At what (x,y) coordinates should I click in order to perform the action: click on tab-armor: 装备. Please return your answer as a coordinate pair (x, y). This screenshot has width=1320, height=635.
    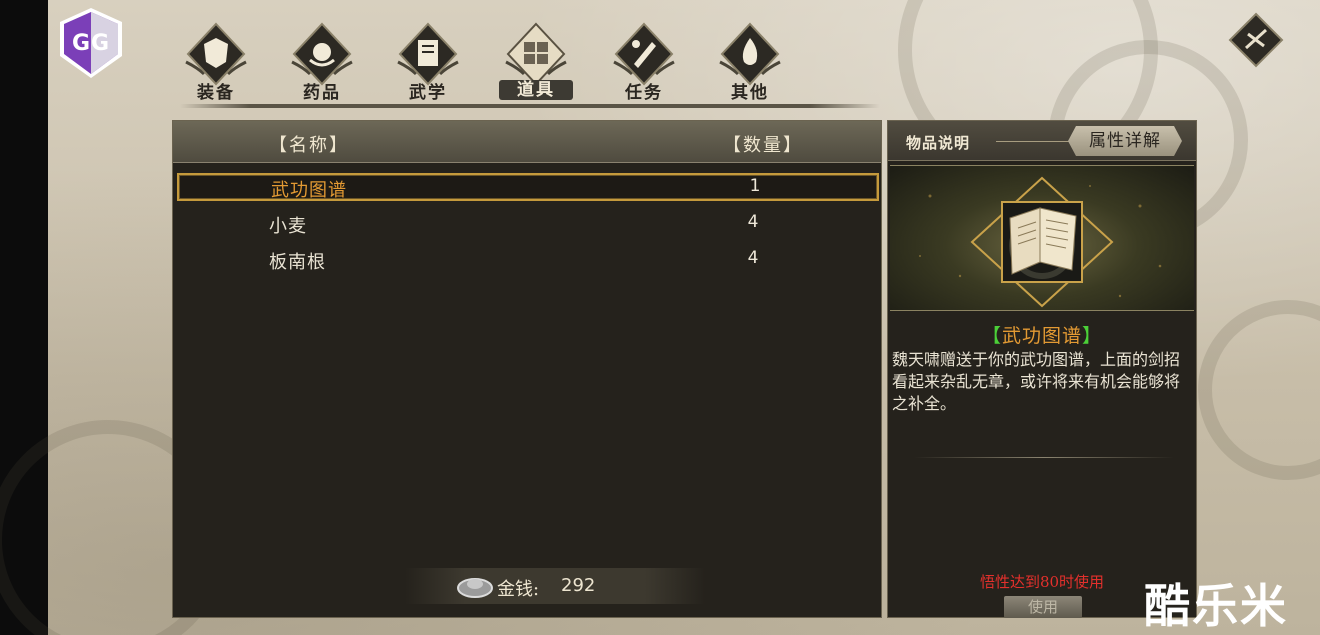
    Looking at the image, I should click on (216, 59).